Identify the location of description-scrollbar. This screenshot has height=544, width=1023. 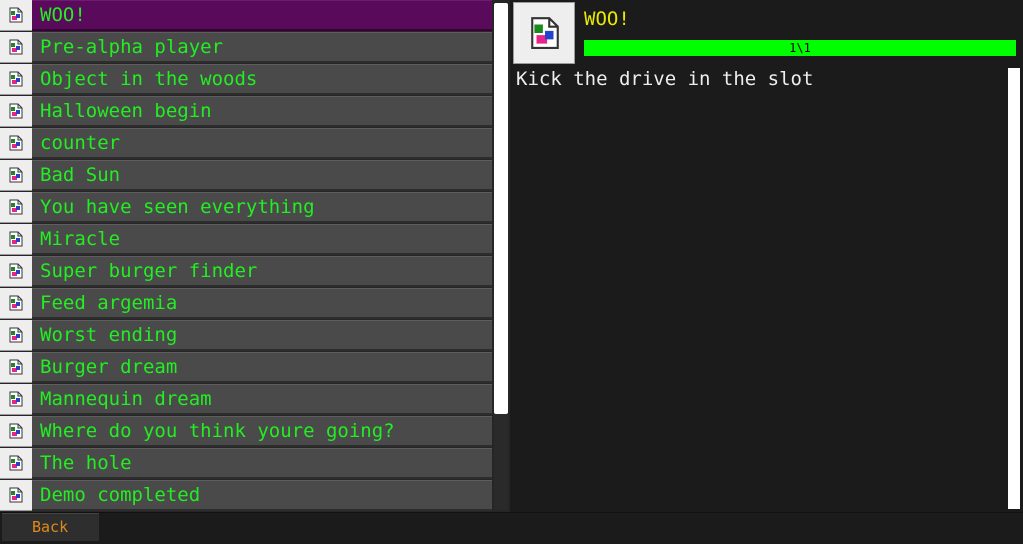
(1014, 288).